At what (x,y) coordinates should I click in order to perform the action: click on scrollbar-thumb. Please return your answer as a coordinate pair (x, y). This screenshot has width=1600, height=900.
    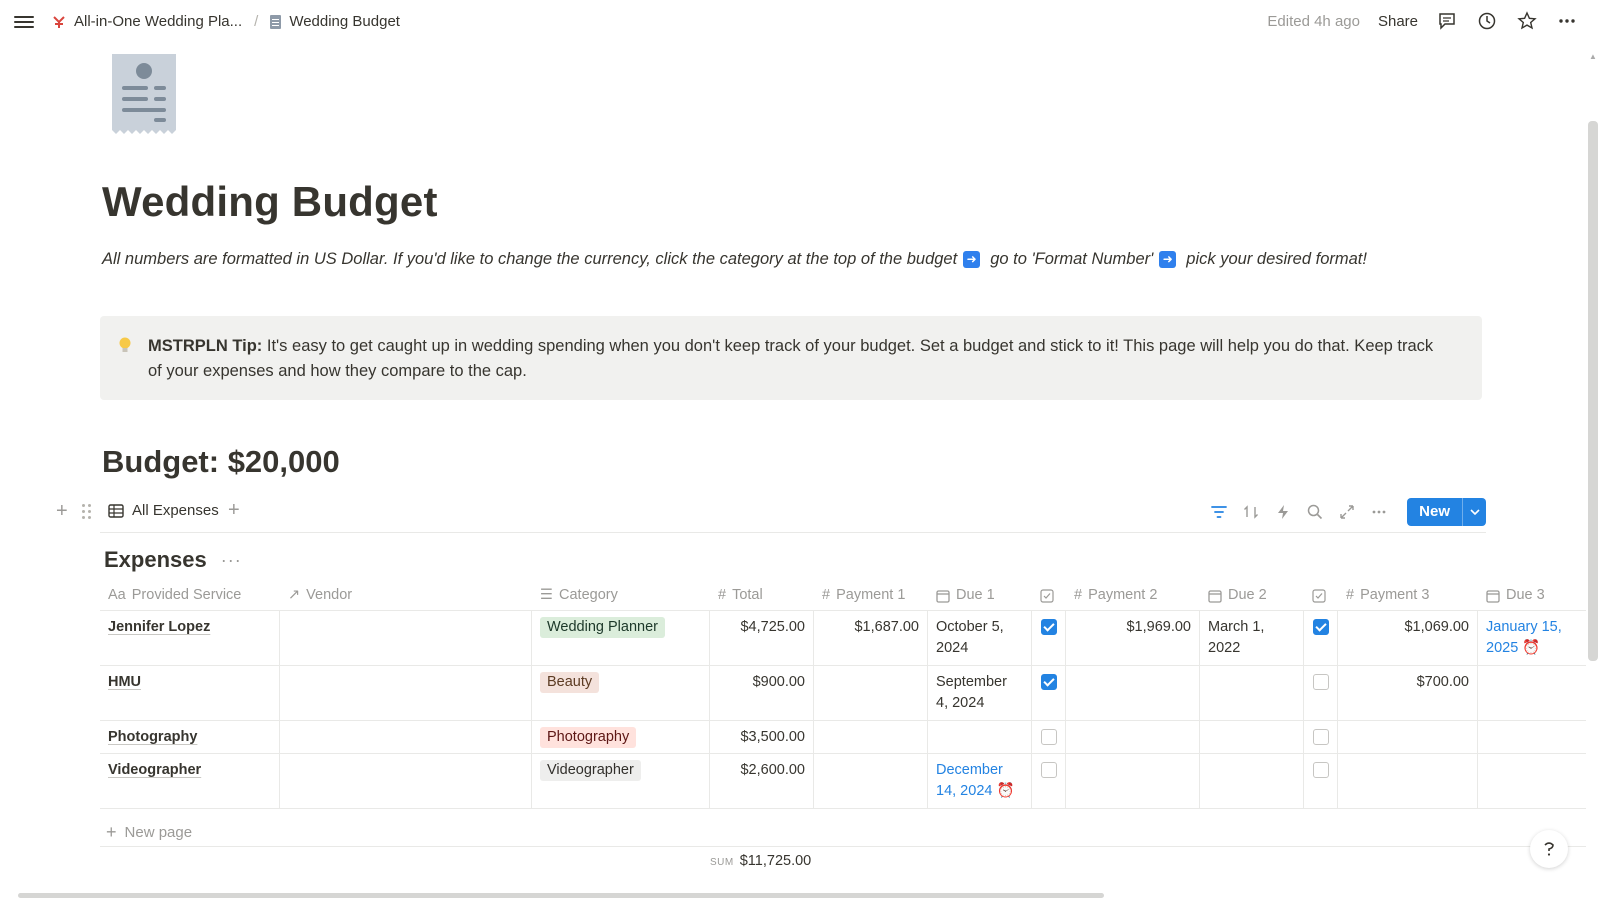
    Looking at the image, I should click on (1593, 391).